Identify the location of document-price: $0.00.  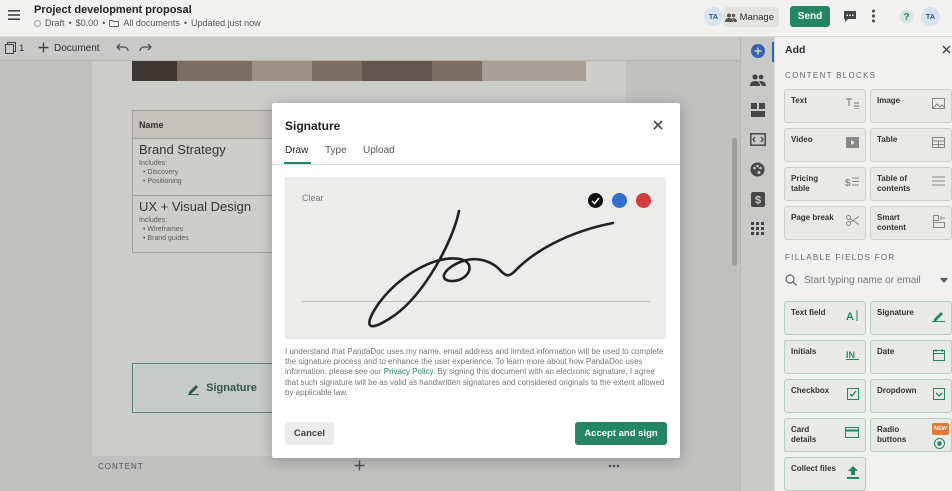
(87, 23).